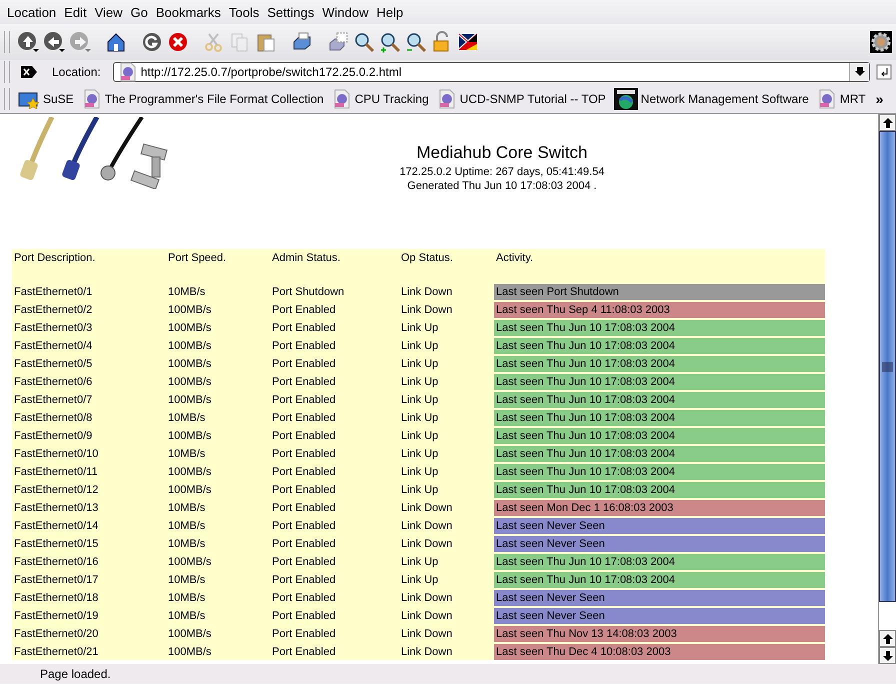  Describe the element at coordinates (244, 12) in the screenshot. I see `menu-item: Tools` at that location.